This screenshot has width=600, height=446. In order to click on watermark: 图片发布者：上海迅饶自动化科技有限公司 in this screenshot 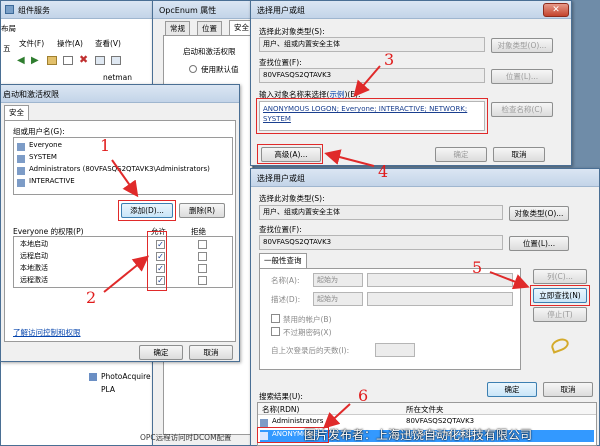, I will do `click(418, 435)`.